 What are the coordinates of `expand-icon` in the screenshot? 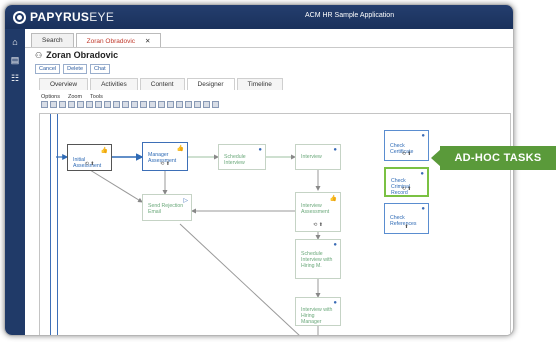 It's located at (215, 104).